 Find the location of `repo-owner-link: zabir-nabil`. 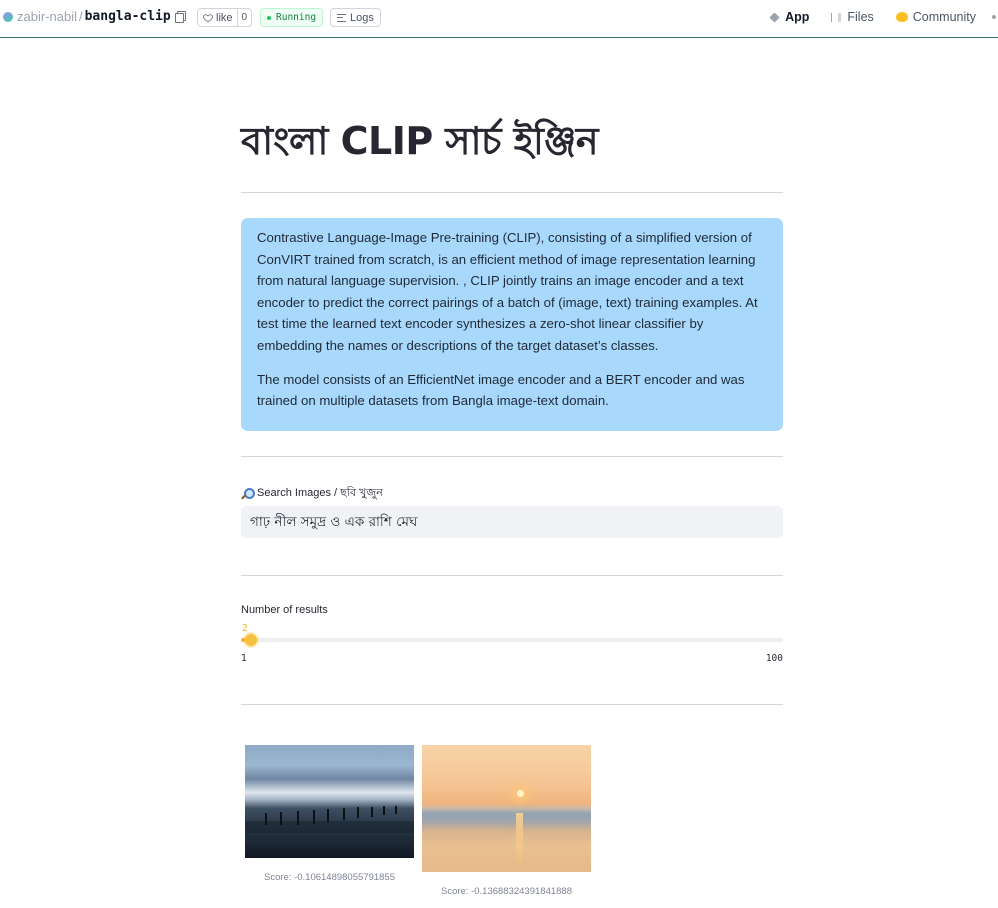

repo-owner-link: zabir-nabil is located at coordinates (47, 16).